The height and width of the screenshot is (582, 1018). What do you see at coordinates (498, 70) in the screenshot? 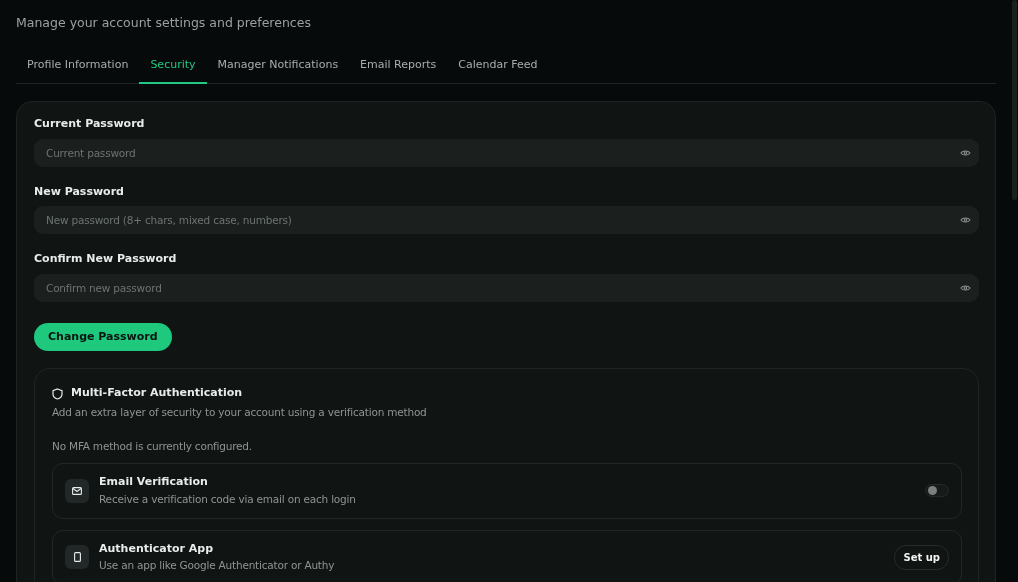
I see `tab: Calendar Feed` at bounding box center [498, 70].